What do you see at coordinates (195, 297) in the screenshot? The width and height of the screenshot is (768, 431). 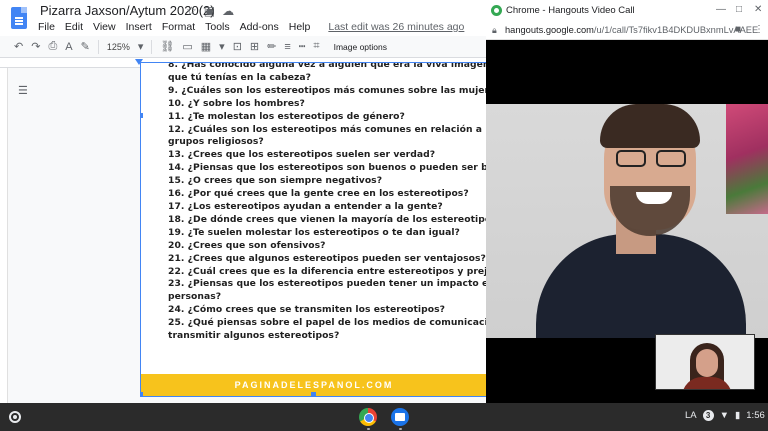 I see `question-line: personas?` at bounding box center [195, 297].